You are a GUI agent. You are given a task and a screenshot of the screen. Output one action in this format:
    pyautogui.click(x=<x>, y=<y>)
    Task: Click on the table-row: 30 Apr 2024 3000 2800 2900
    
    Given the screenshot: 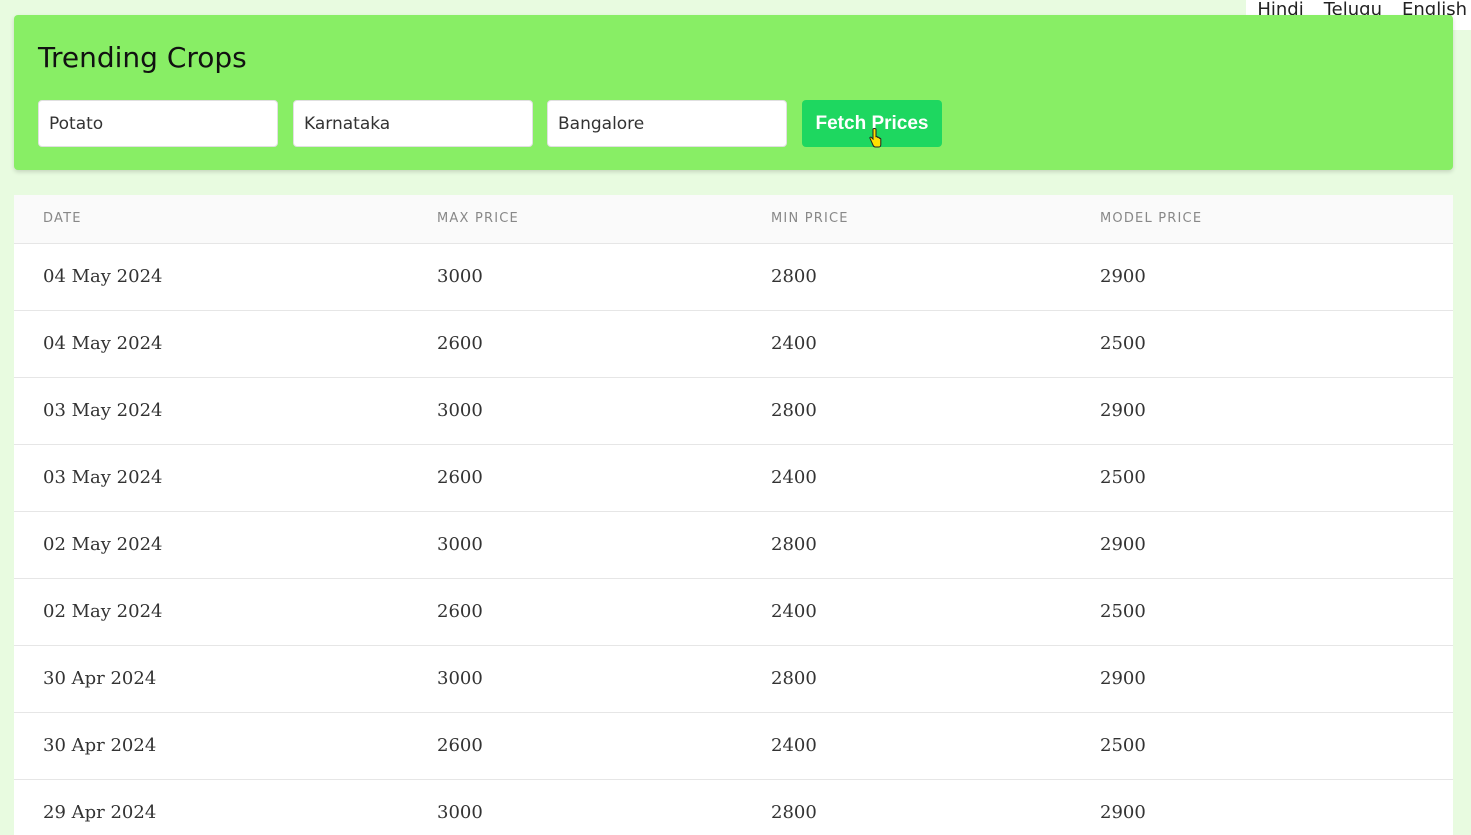 What is the action you would take?
    pyautogui.click(x=733, y=678)
    